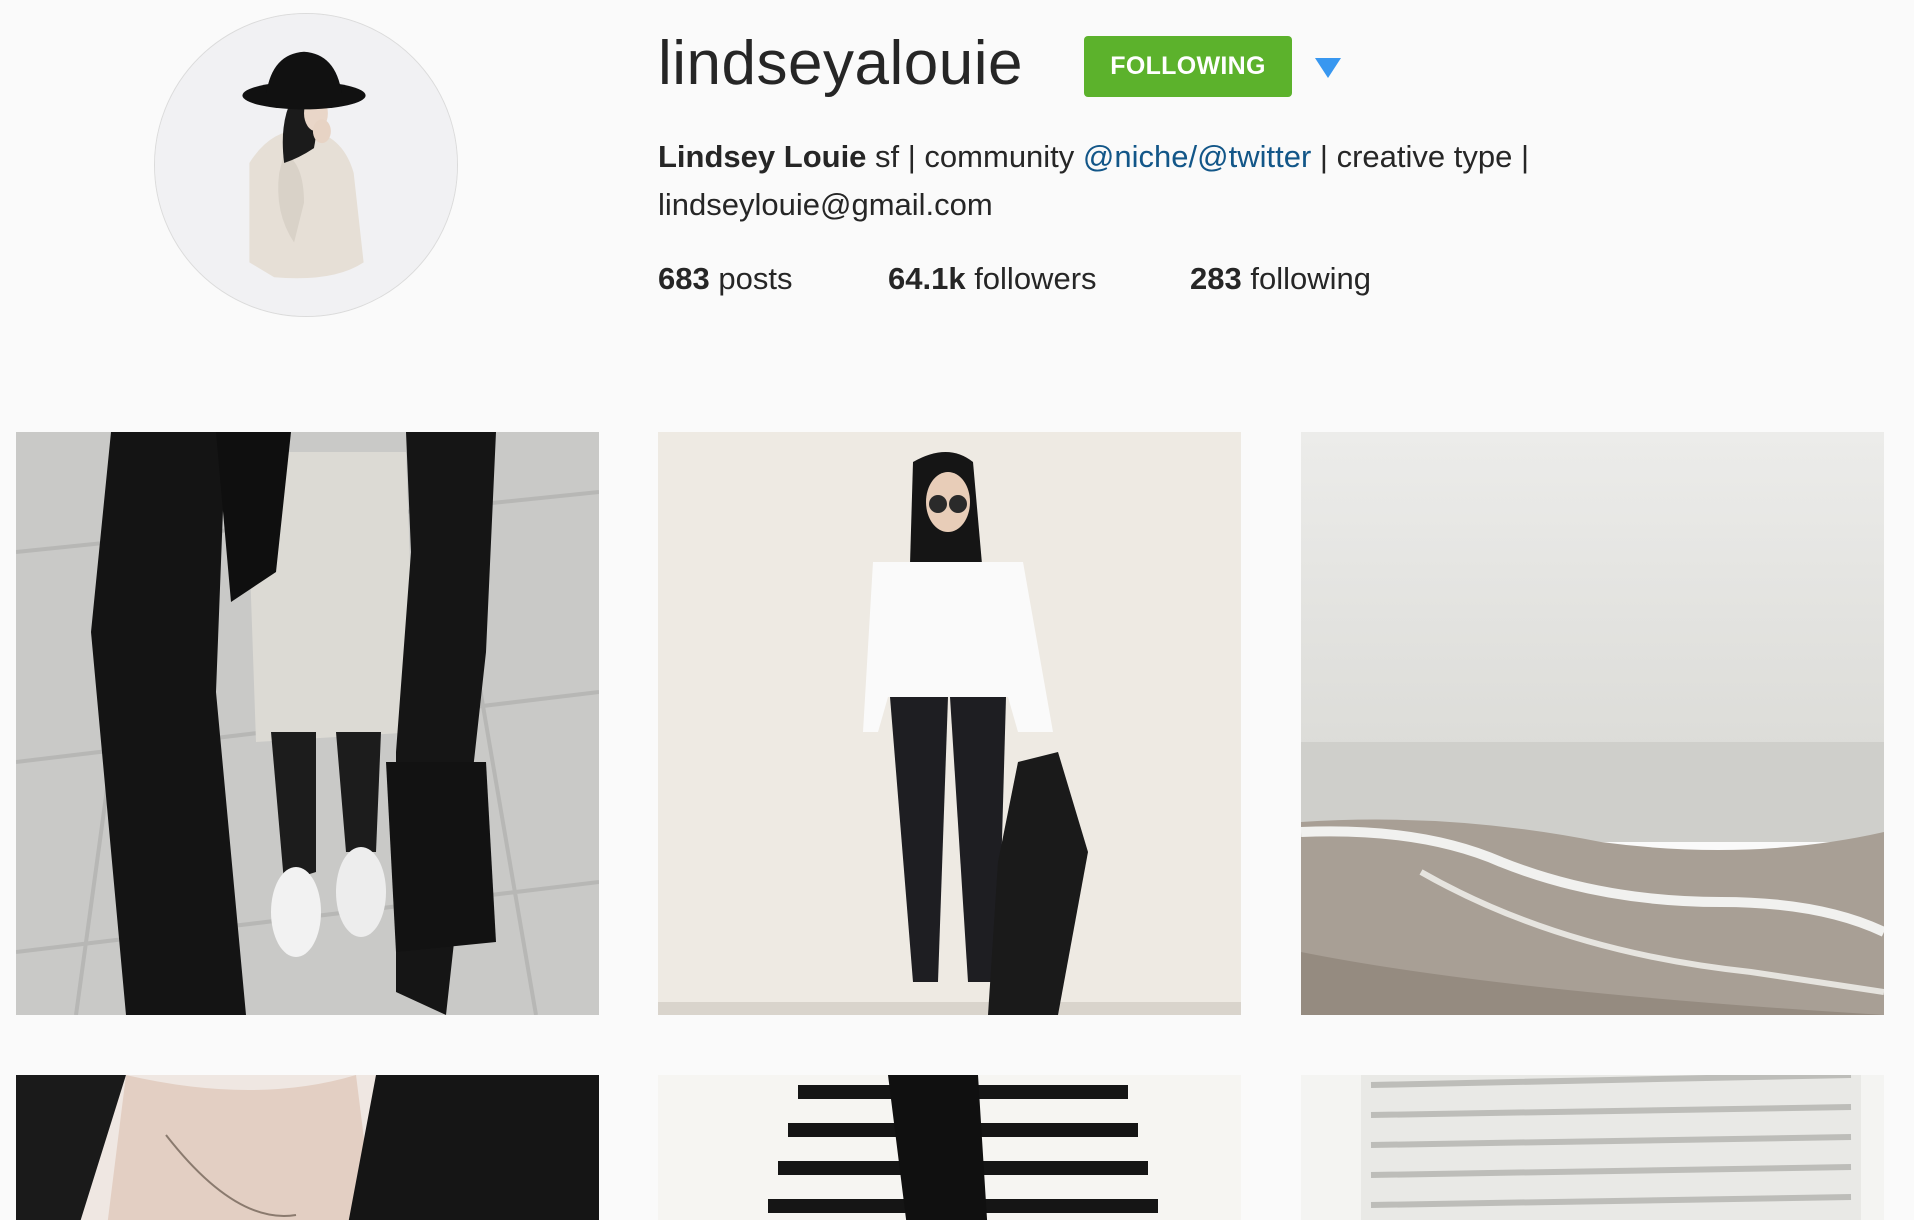 This screenshot has height=1220, width=1914. I want to click on profile-avatar, so click(306, 165).